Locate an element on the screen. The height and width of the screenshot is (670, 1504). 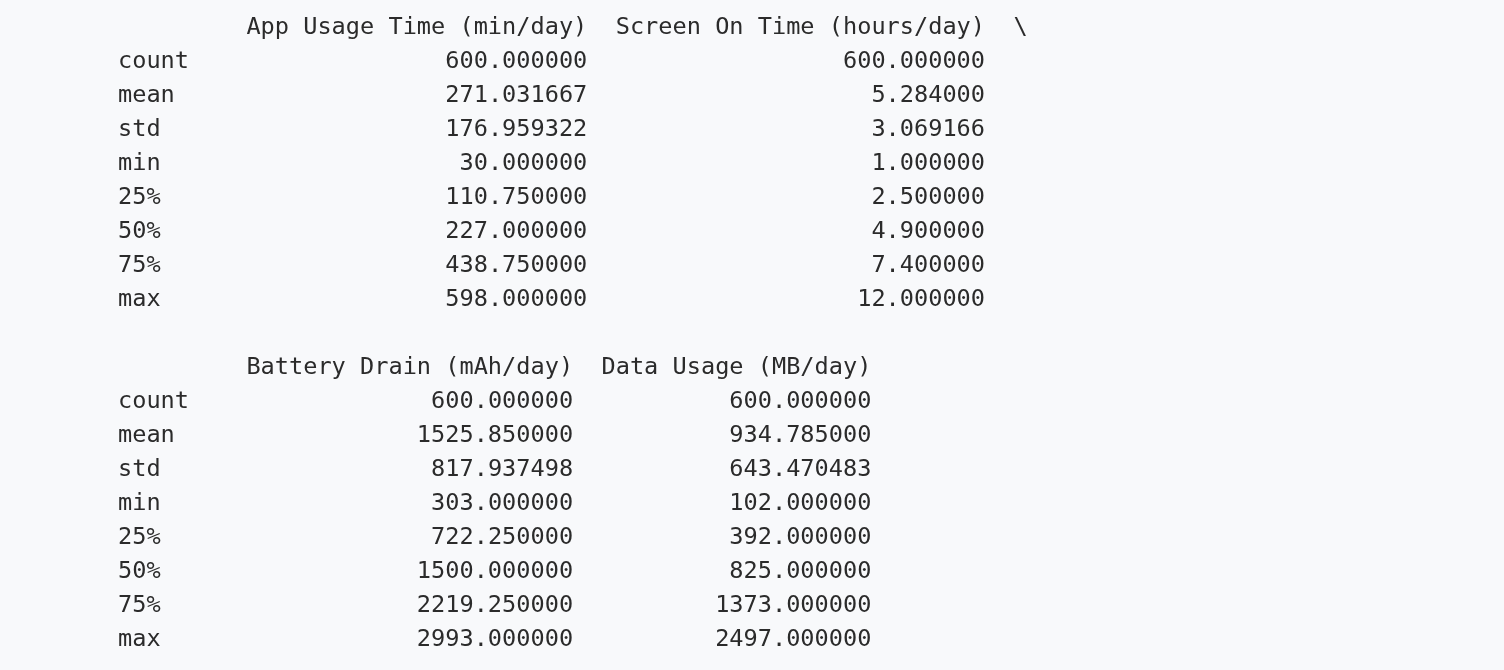
table-cell-text: 303.000000 is located at coordinates (502, 502).